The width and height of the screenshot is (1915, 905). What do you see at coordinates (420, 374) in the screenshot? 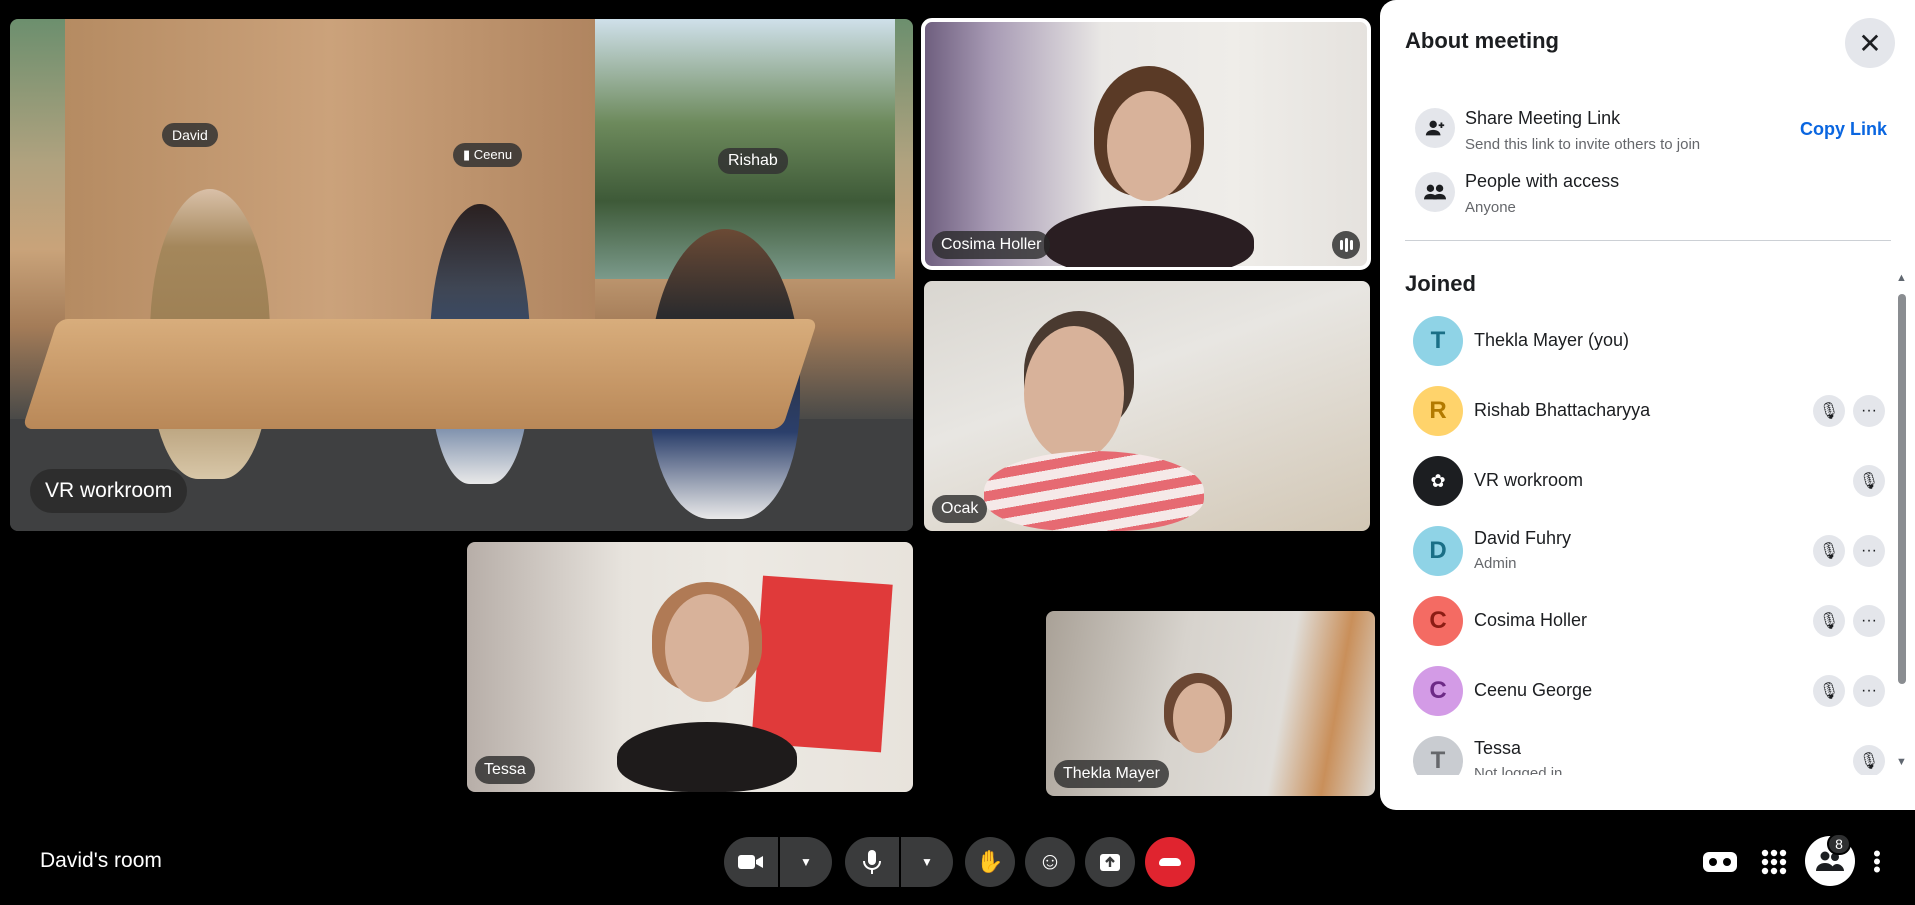
I see `meeting-table` at bounding box center [420, 374].